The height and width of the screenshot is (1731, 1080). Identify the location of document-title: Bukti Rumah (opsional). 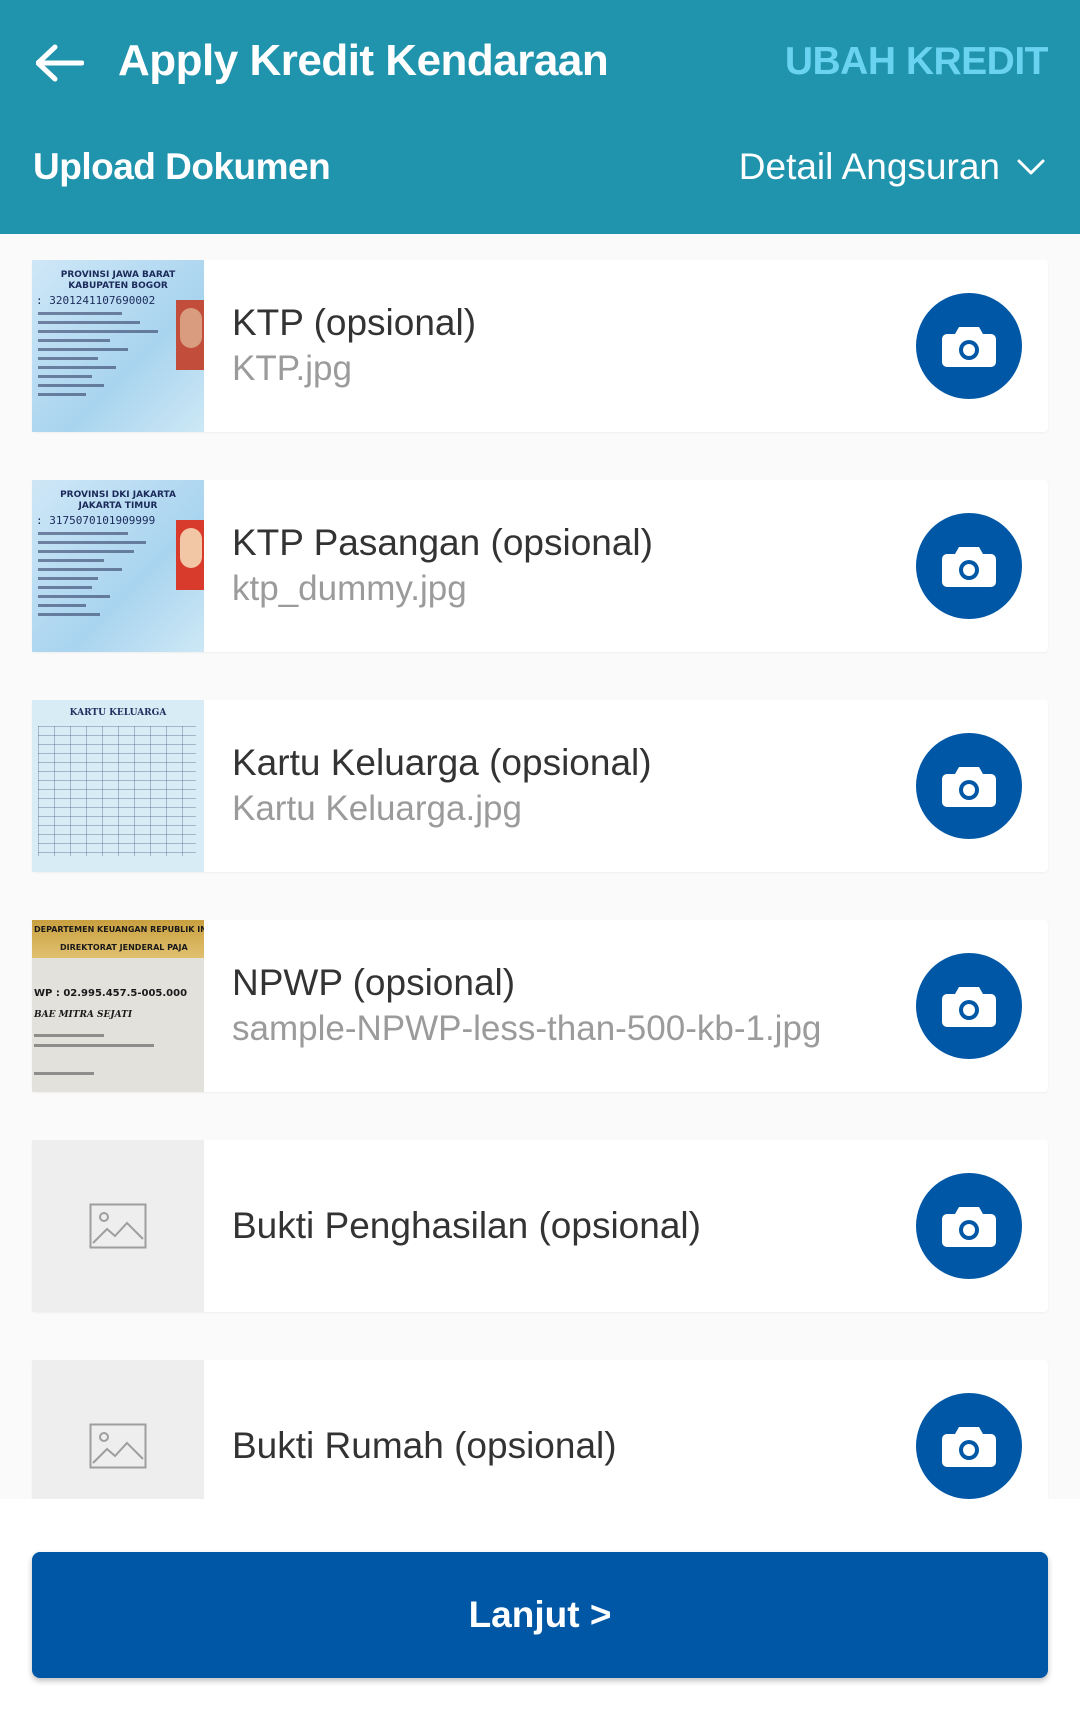
(424, 1445).